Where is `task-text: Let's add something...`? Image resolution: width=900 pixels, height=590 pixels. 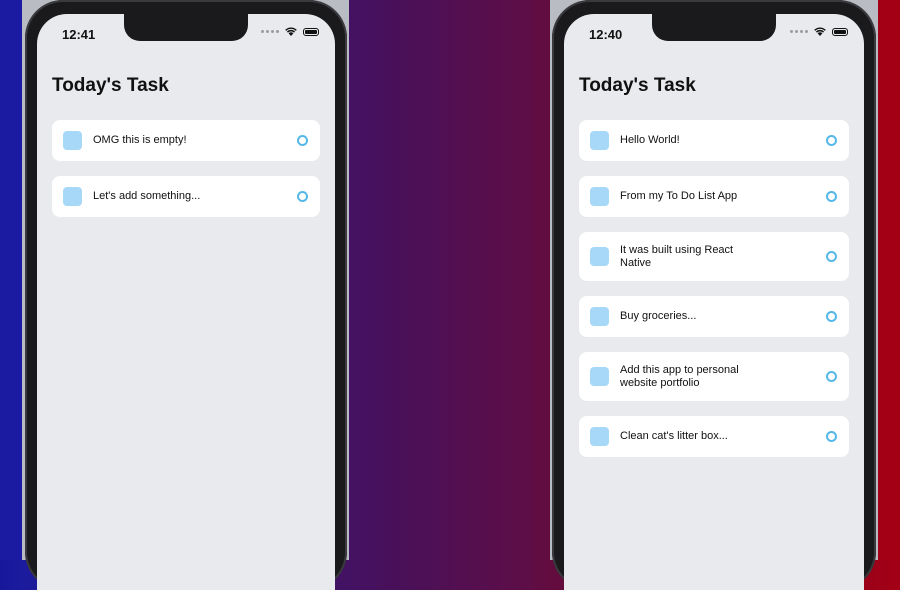
task-text: Let's add something... is located at coordinates (147, 196).